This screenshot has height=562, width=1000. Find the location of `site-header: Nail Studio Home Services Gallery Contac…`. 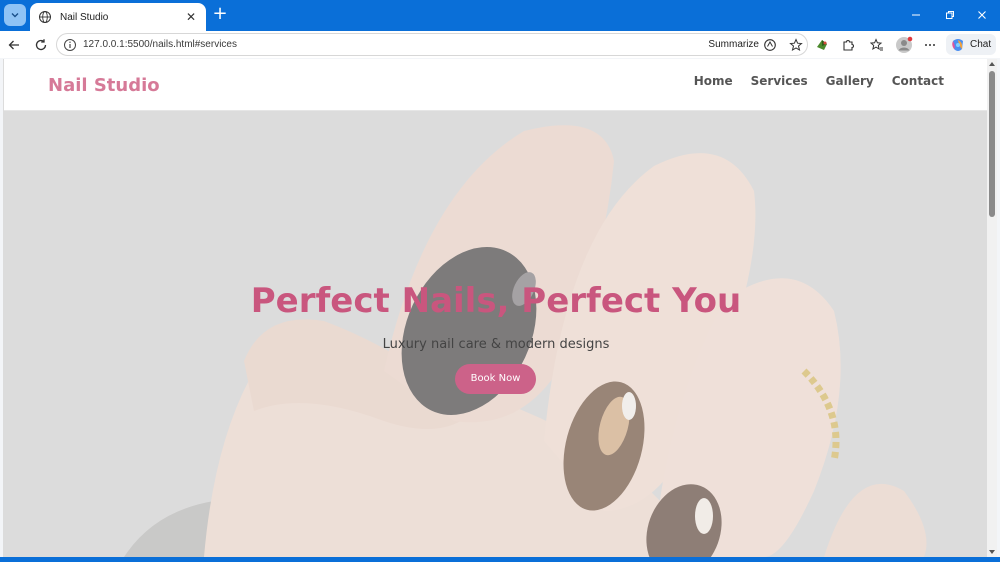

site-header: Nail Studio Home Services Gallery Contac… is located at coordinates (495, 85).